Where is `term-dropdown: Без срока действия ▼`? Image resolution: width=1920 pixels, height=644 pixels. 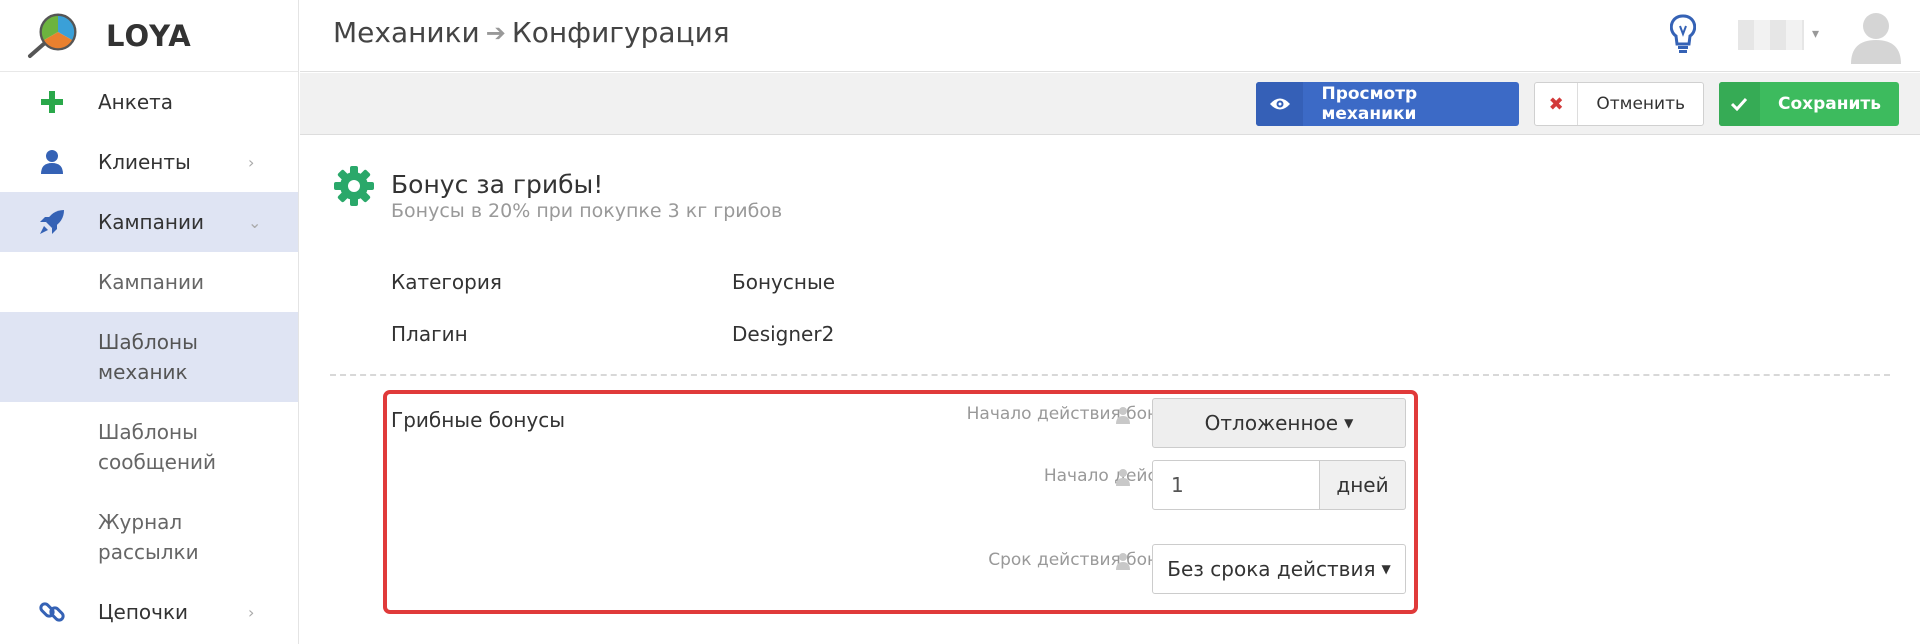
term-dropdown: Без срока действия ▼ is located at coordinates (1279, 569).